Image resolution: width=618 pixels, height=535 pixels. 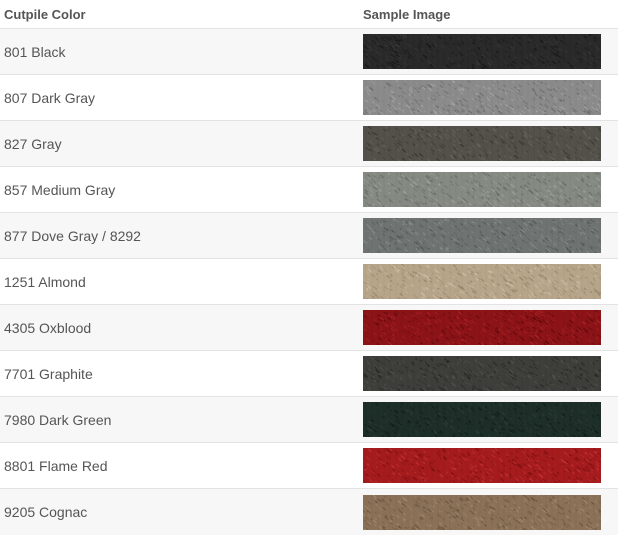 I want to click on color-name: 857 Medium Gray, so click(x=179, y=190).